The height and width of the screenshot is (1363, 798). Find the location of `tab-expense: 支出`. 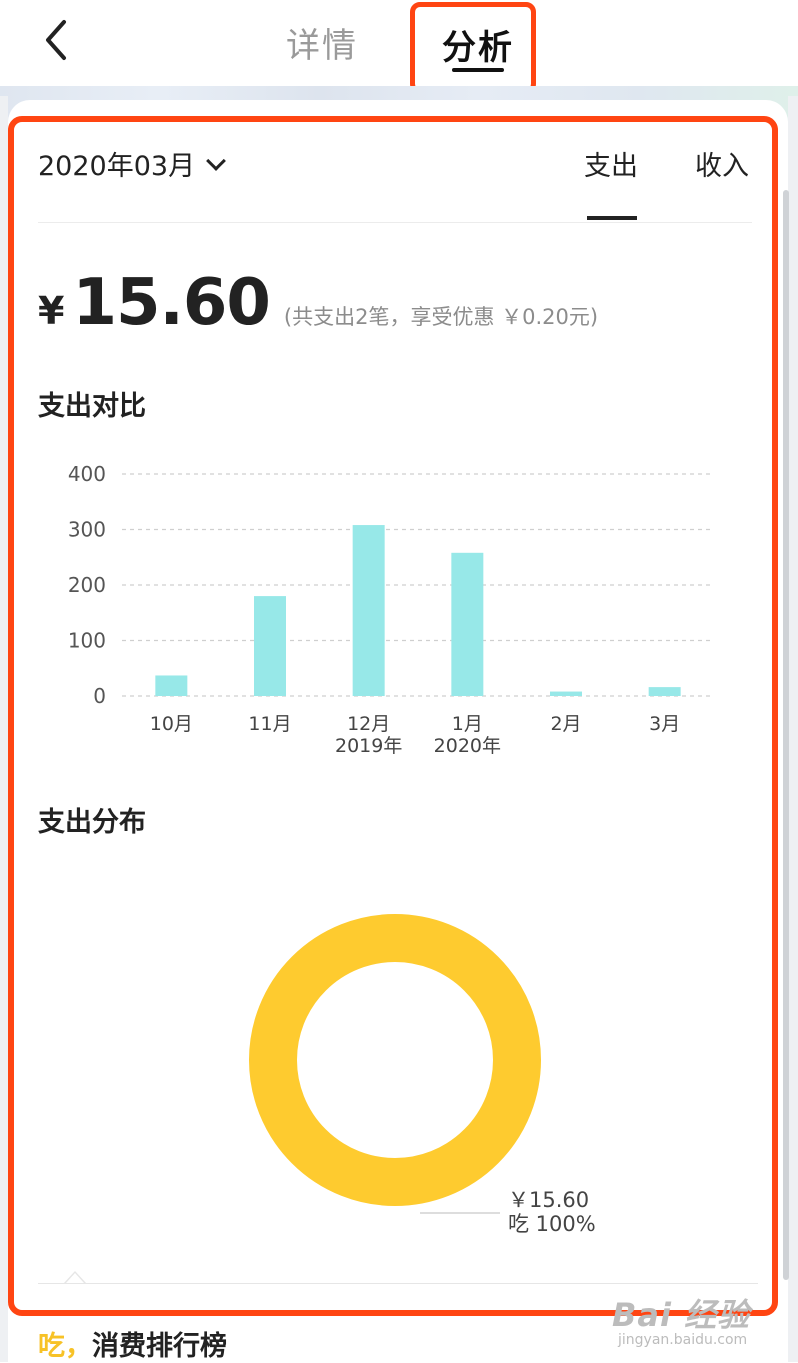

tab-expense: 支出 is located at coordinates (611, 163).